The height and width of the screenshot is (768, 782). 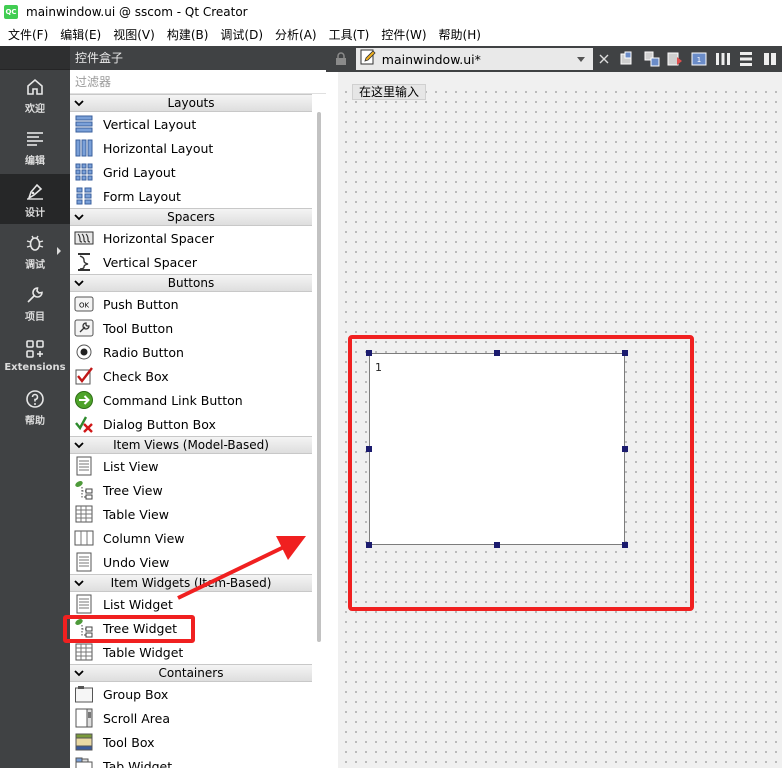 What do you see at coordinates (191, 376) in the screenshot?
I see `widget-item-check-box: Check Box` at bounding box center [191, 376].